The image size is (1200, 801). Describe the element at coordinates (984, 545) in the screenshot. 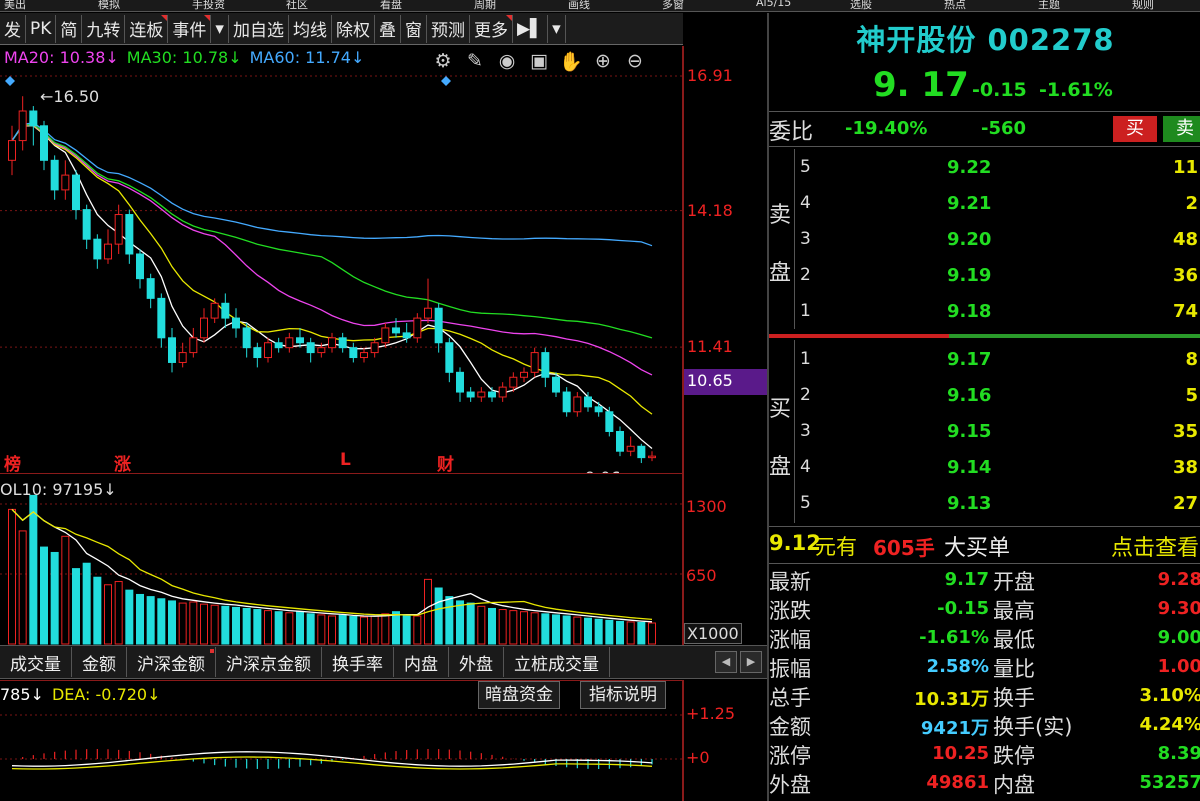

I see `big-order-row: 9.12 元有 605手 大买单 点击查看` at that location.